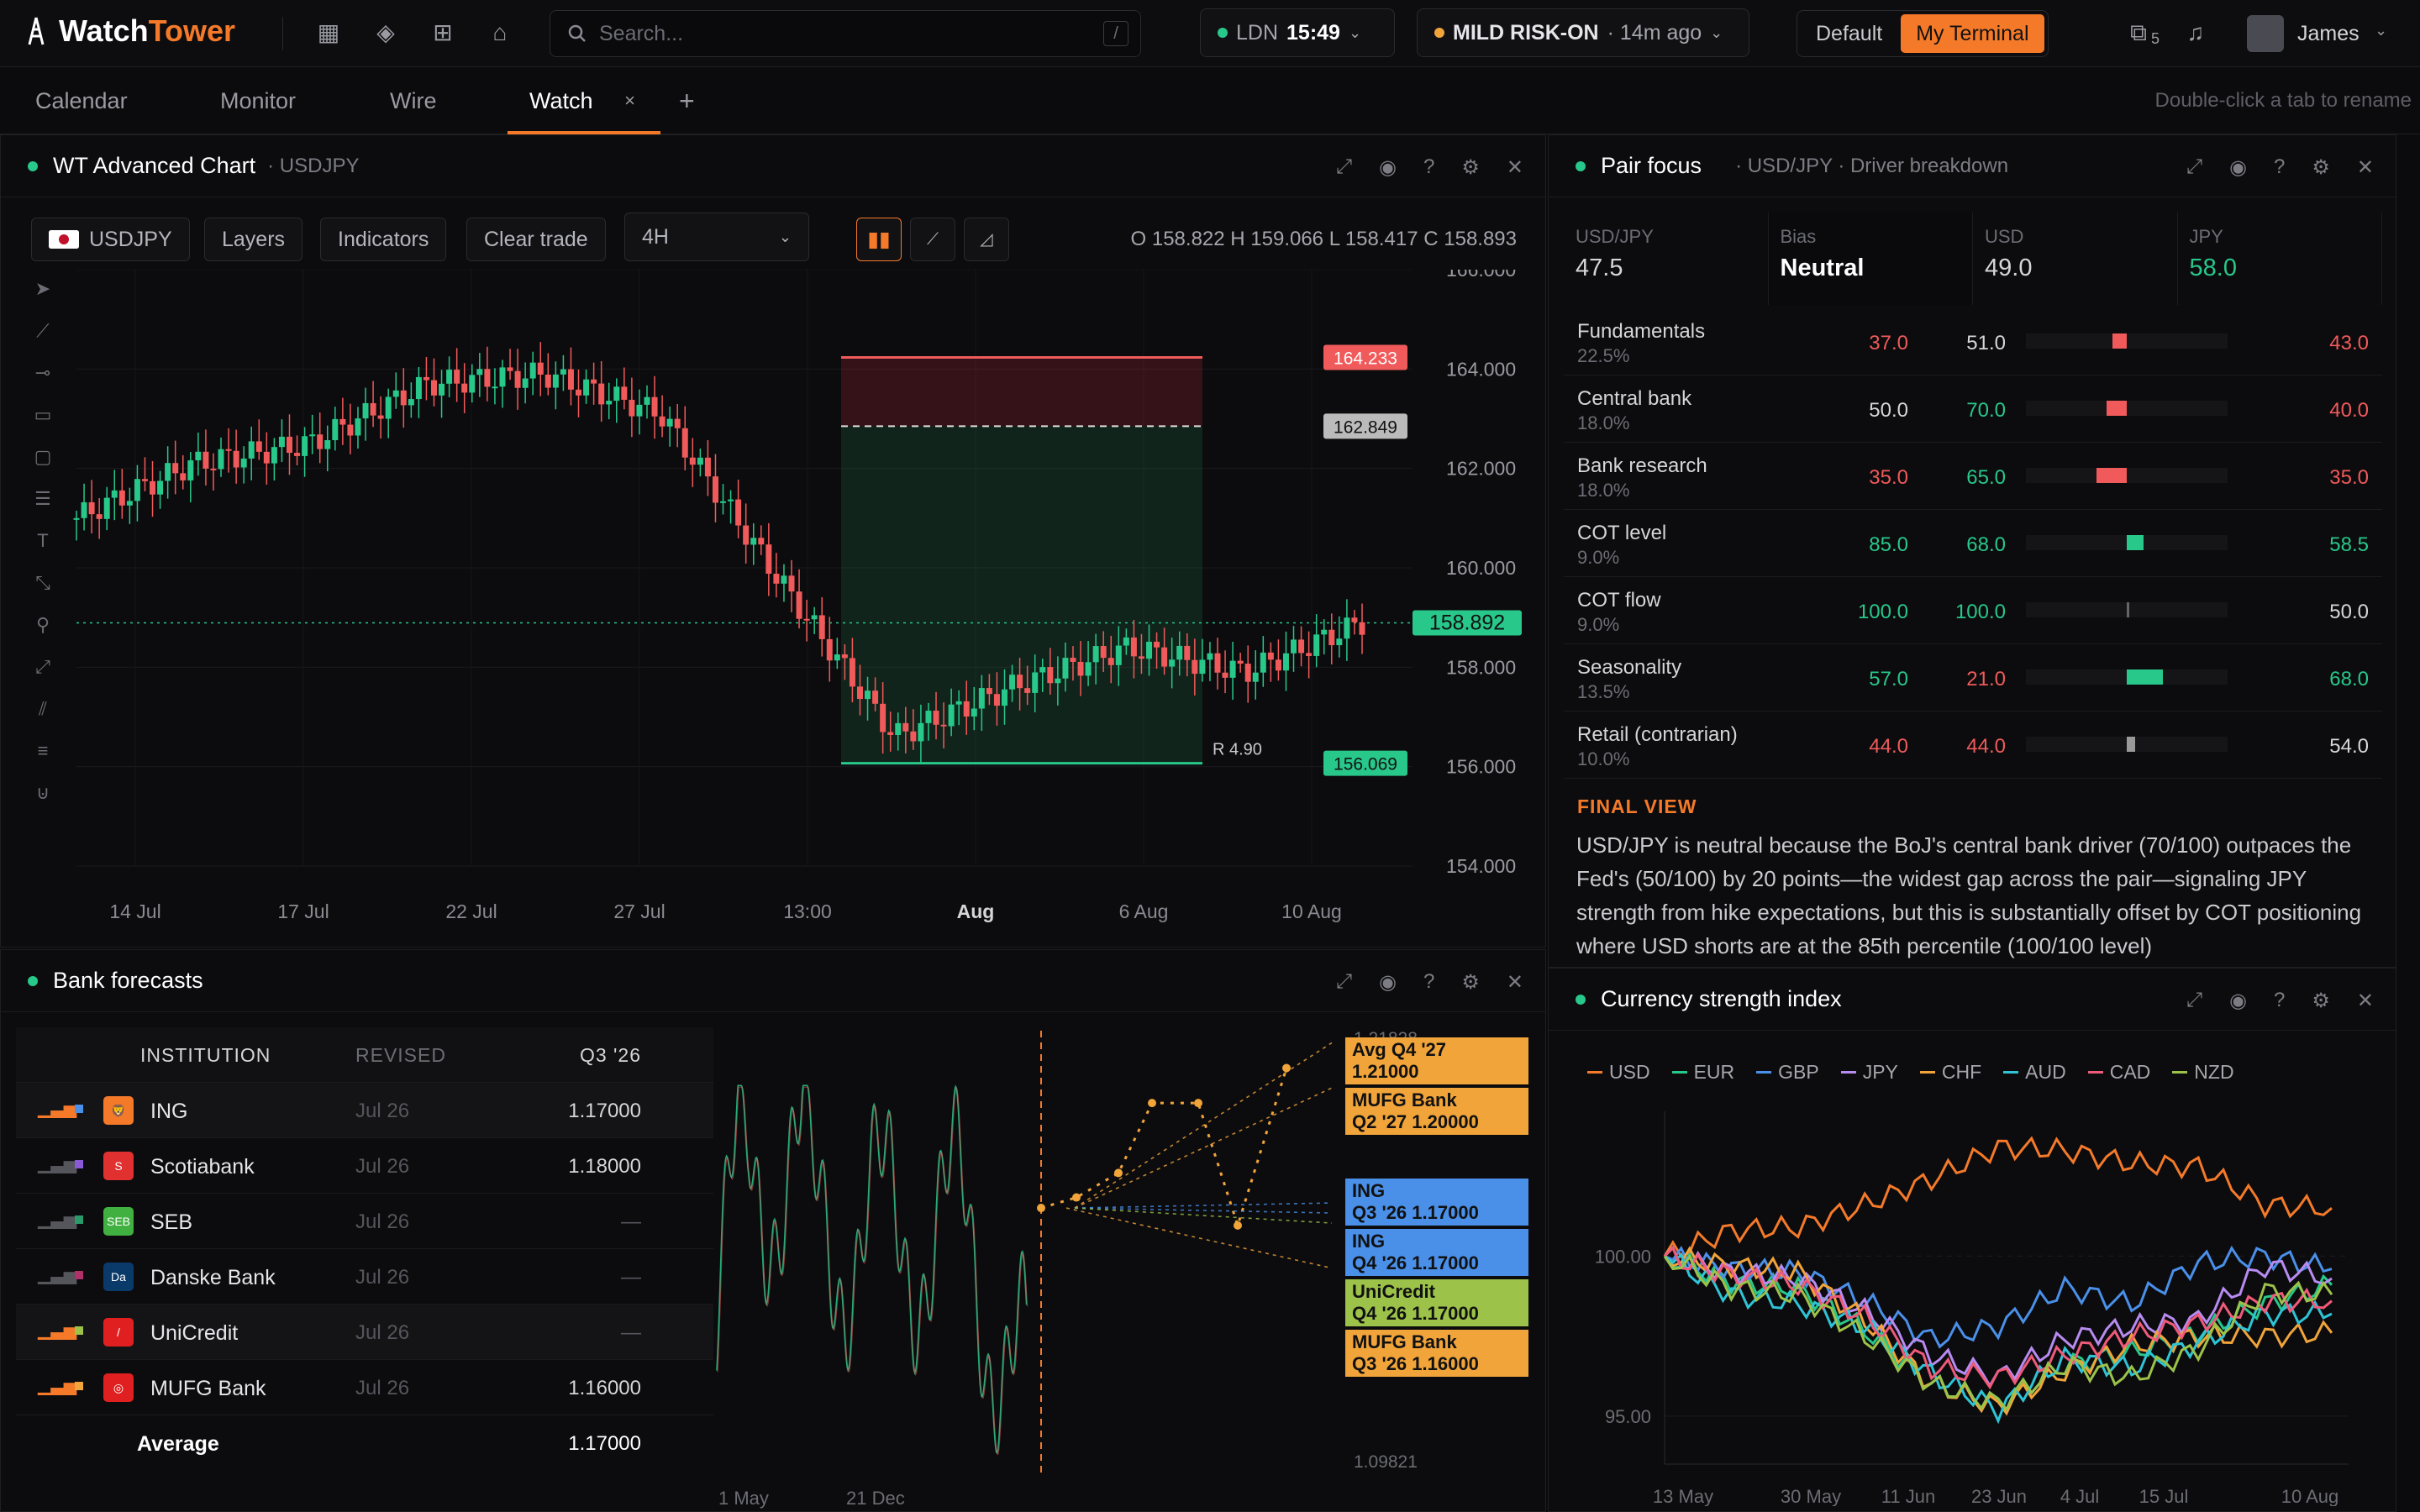 The width and height of the screenshot is (2420, 1512). I want to click on interval-select: 4H ⌄, so click(717, 237).